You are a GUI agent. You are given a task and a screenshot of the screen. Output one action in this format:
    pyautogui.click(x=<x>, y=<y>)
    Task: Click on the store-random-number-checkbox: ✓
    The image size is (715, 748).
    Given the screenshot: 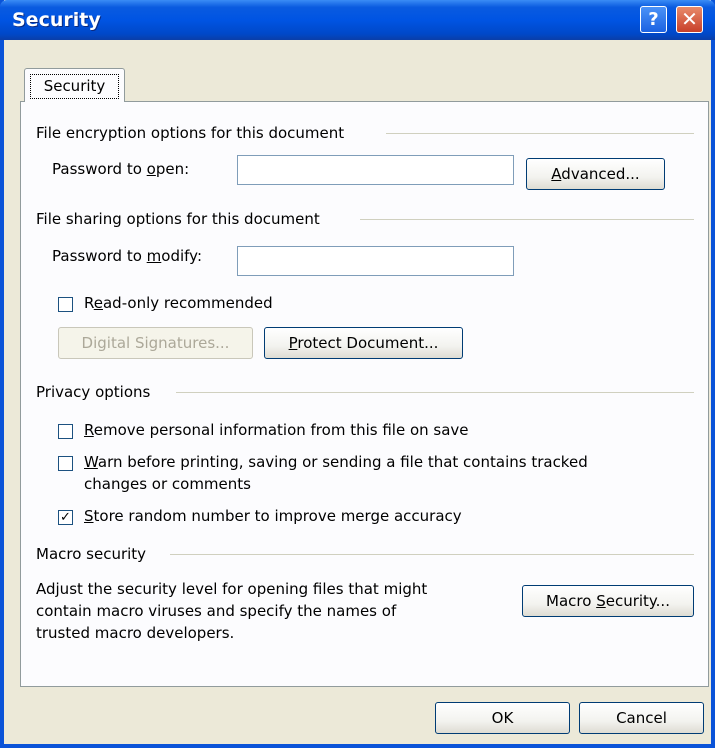 What is the action you would take?
    pyautogui.click(x=65, y=517)
    